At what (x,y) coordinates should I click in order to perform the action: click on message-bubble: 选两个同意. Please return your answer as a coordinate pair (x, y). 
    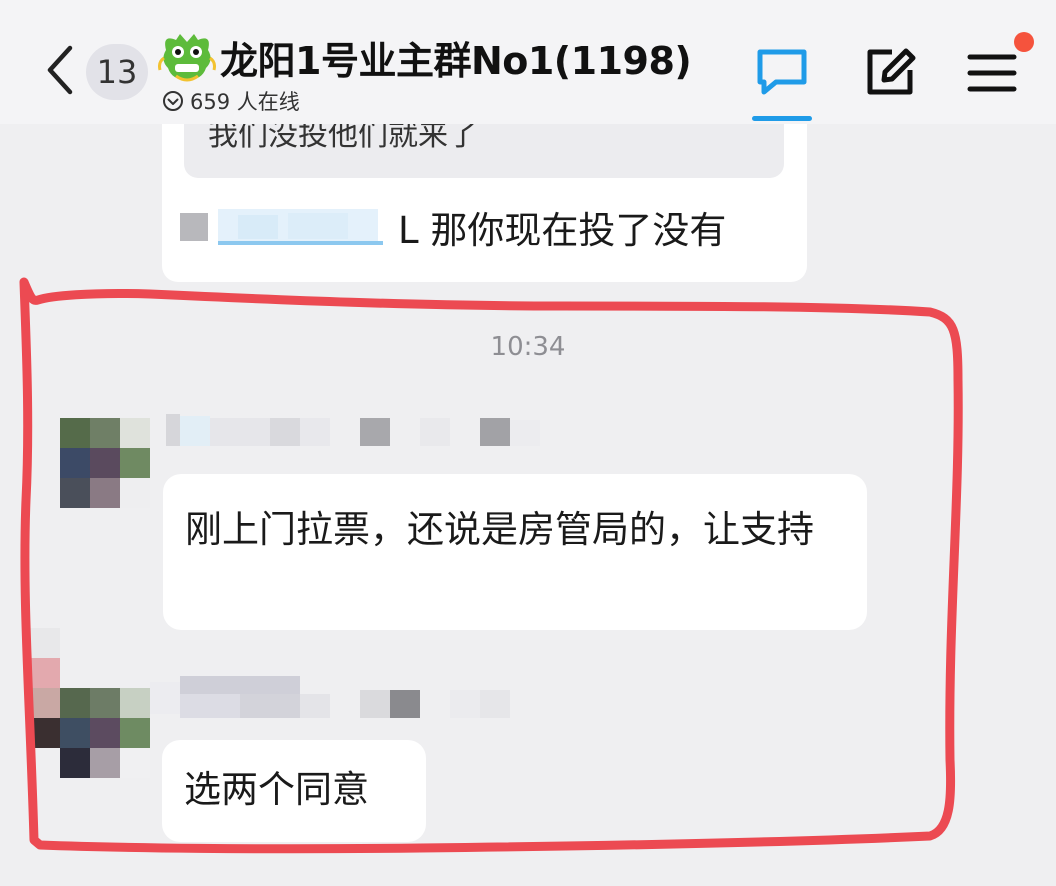
    Looking at the image, I should click on (294, 791).